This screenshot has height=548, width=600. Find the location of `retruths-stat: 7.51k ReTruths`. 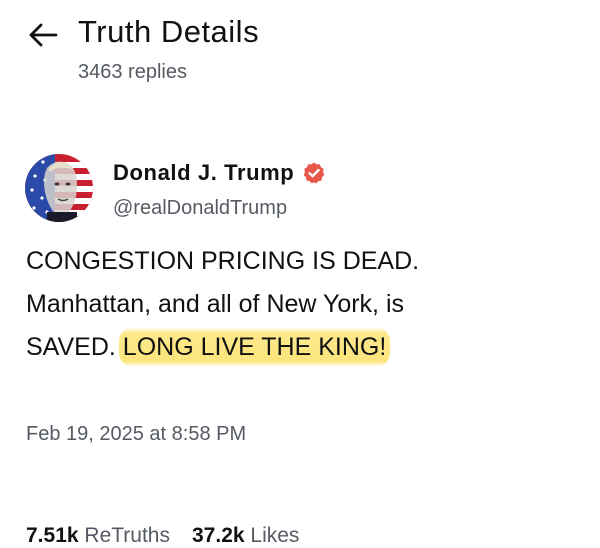

retruths-stat: 7.51k ReTruths is located at coordinates (98, 536).